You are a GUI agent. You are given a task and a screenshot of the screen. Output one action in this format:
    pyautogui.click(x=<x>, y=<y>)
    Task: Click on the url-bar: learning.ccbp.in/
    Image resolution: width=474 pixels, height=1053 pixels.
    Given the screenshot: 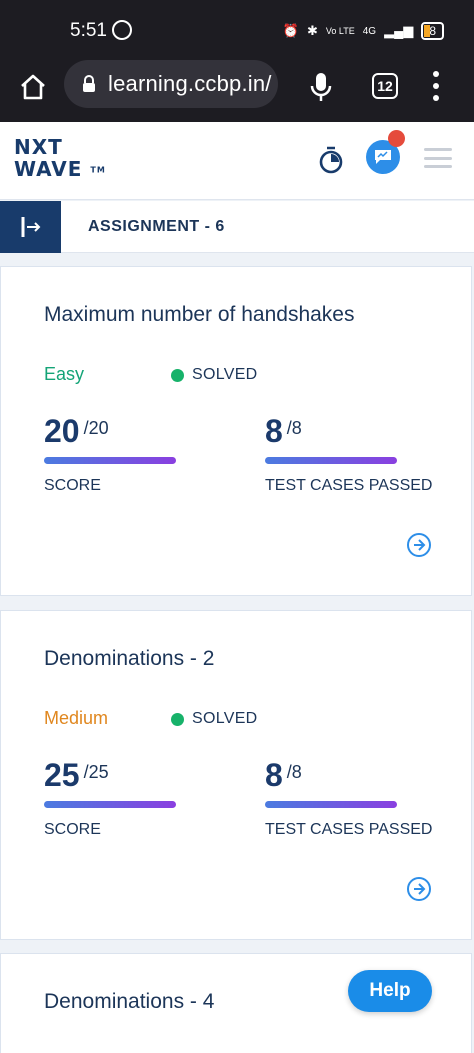 What is the action you would take?
    pyautogui.click(x=171, y=84)
    